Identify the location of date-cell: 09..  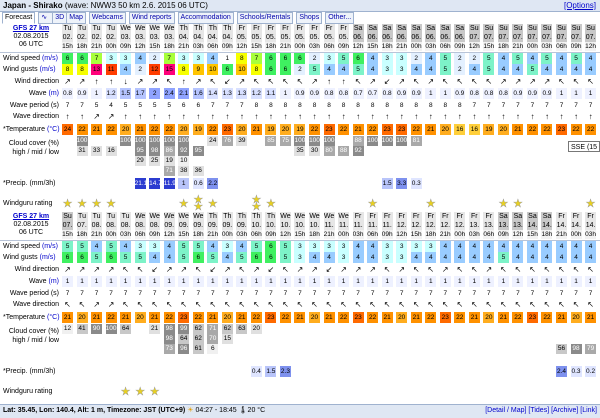
(213, 225).